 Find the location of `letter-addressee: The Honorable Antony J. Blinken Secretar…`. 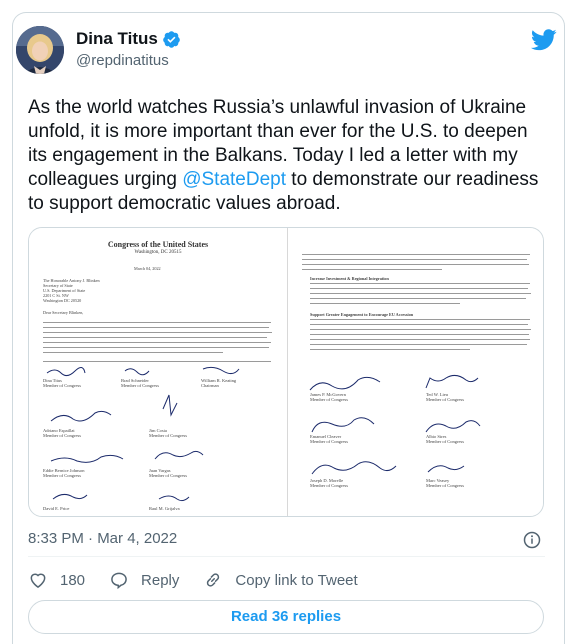

letter-addressee: The Honorable Antony J. Blinken Secretar… is located at coordinates (71, 290).